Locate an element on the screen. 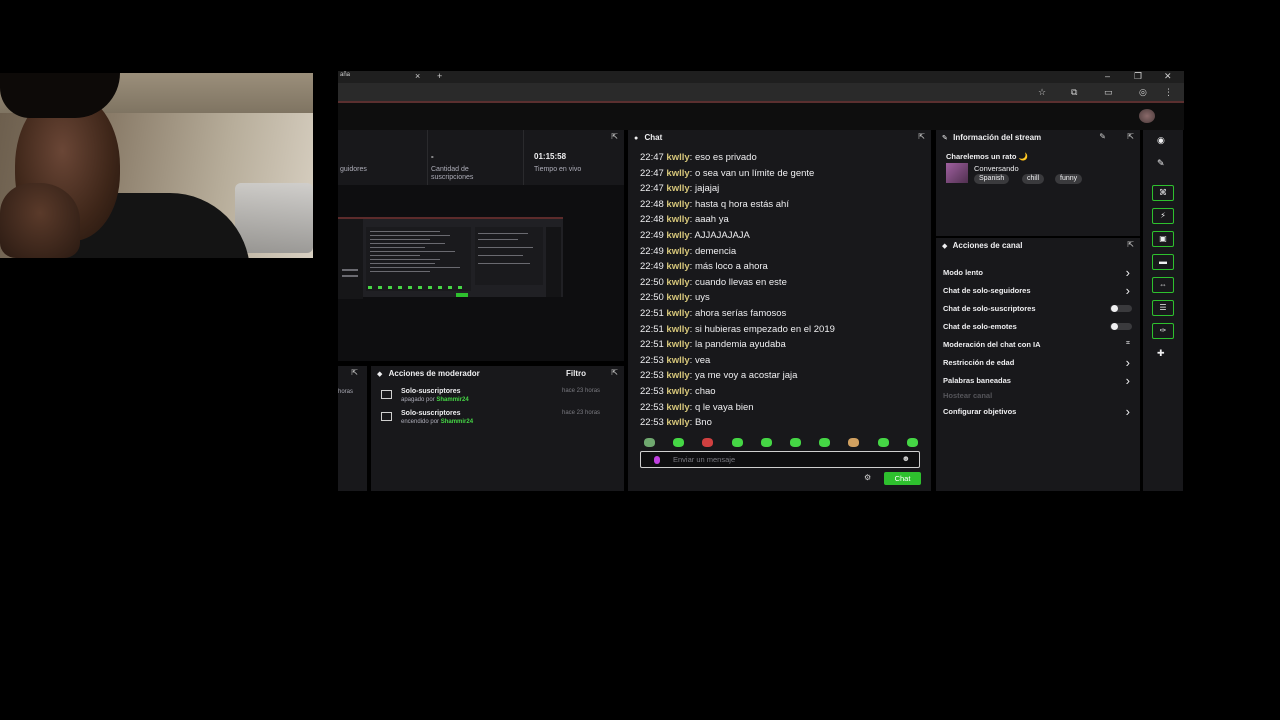 The width and height of the screenshot is (1280, 720). message-time: 22:51 is located at coordinates (652, 345).